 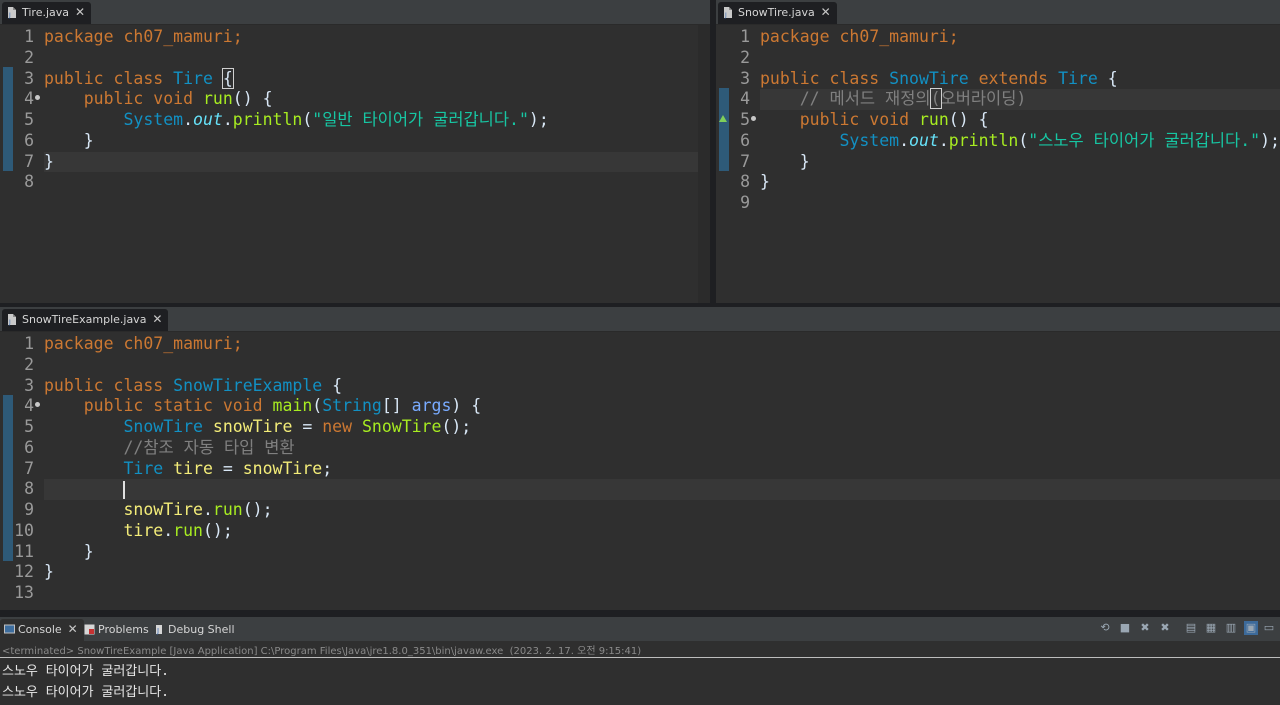 What do you see at coordinates (998, 12) in the screenshot?
I see `editor-tabbar: J SnowTire.java ✕` at bounding box center [998, 12].